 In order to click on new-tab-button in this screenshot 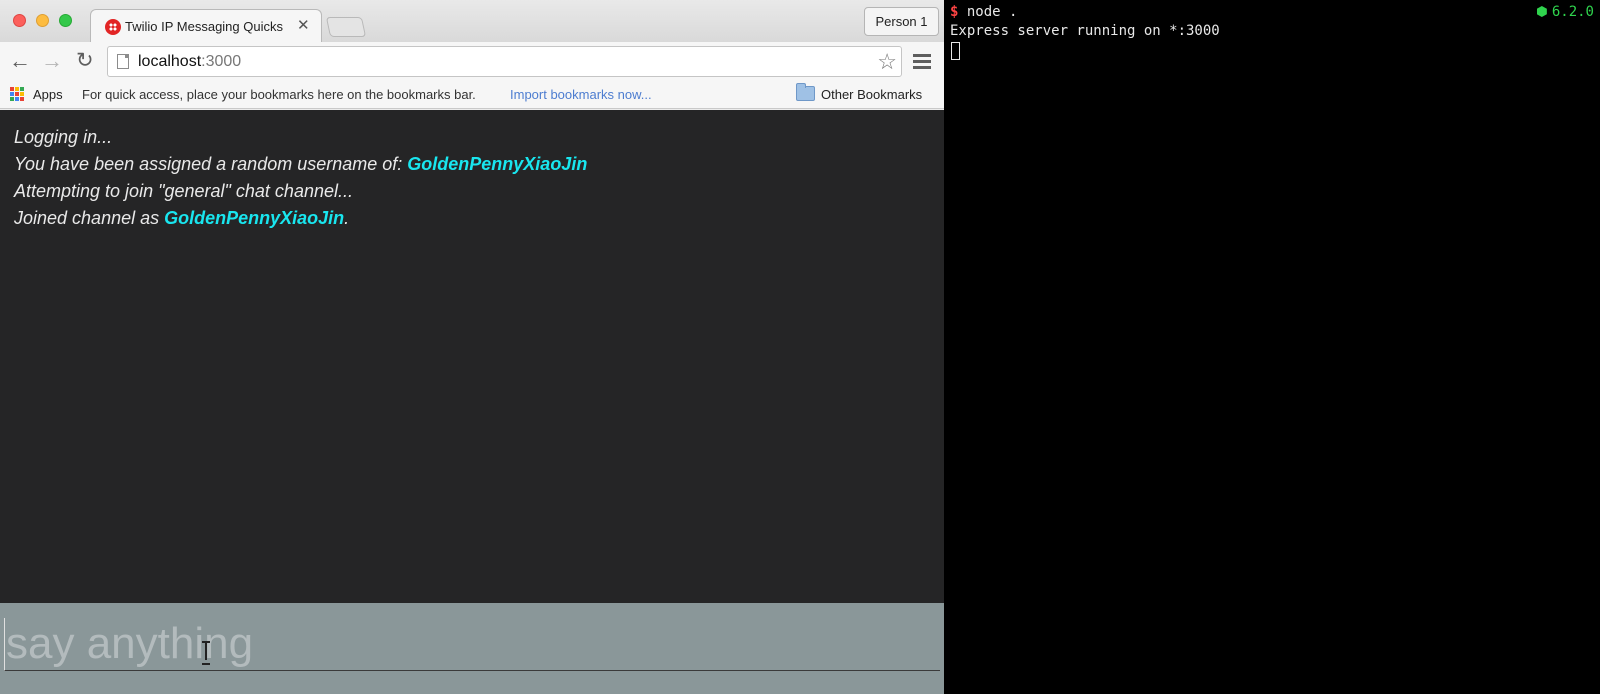, I will do `click(346, 27)`.